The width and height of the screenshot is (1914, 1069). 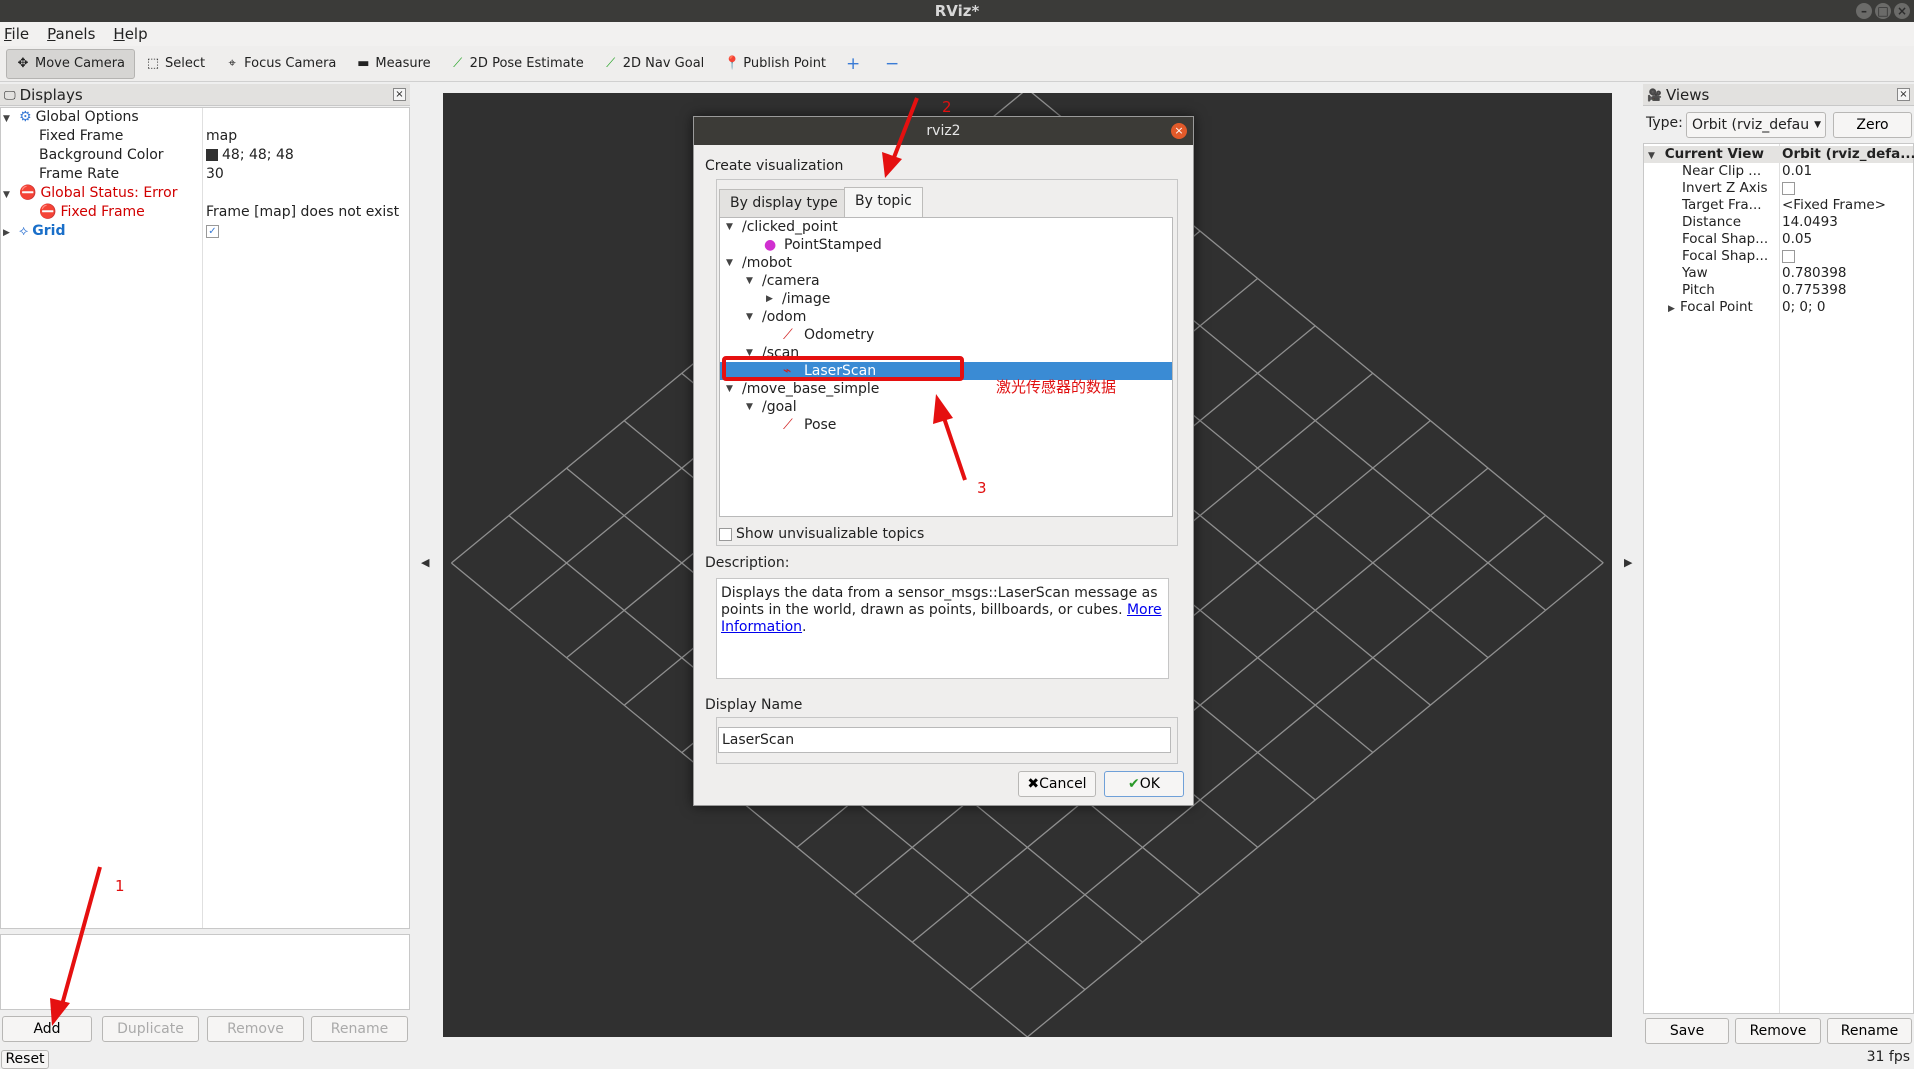 What do you see at coordinates (1056, 387) in the screenshot?
I see `annotation-laser-note: 激光传感器的数据` at bounding box center [1056, 387].